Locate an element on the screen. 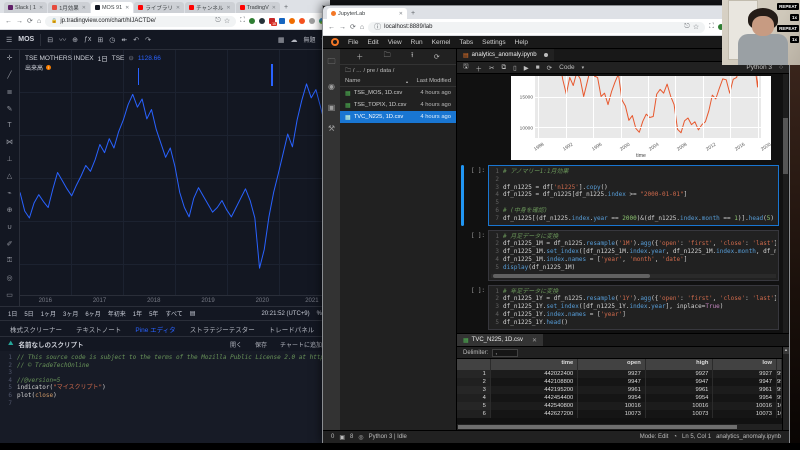  menu-settings: Settings is located at coordinates (494, 42).